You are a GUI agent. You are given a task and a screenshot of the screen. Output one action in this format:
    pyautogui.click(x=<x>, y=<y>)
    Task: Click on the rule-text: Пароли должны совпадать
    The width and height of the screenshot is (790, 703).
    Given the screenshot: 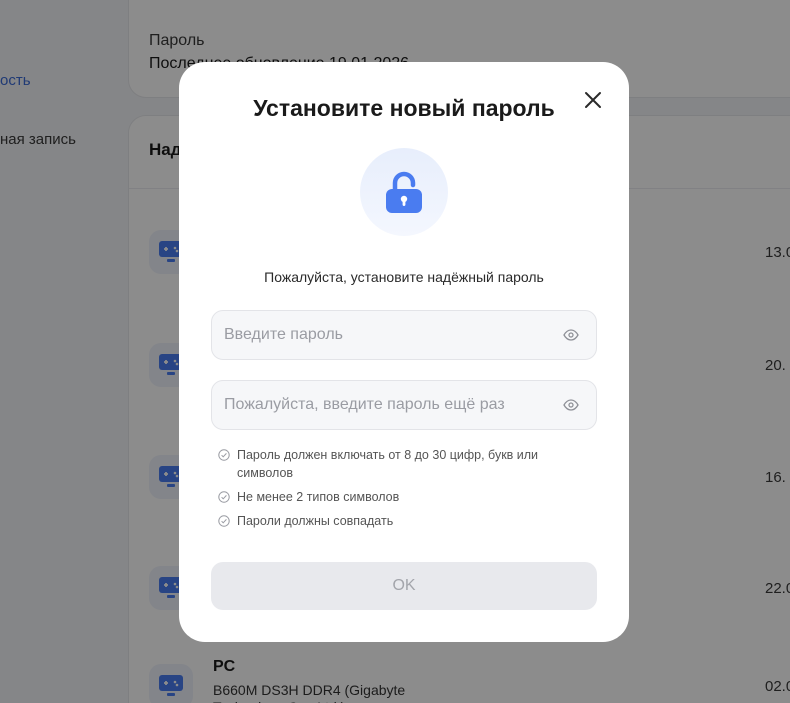 What is the action you would take?
    pyautogui.click(x=315, y=521)
    